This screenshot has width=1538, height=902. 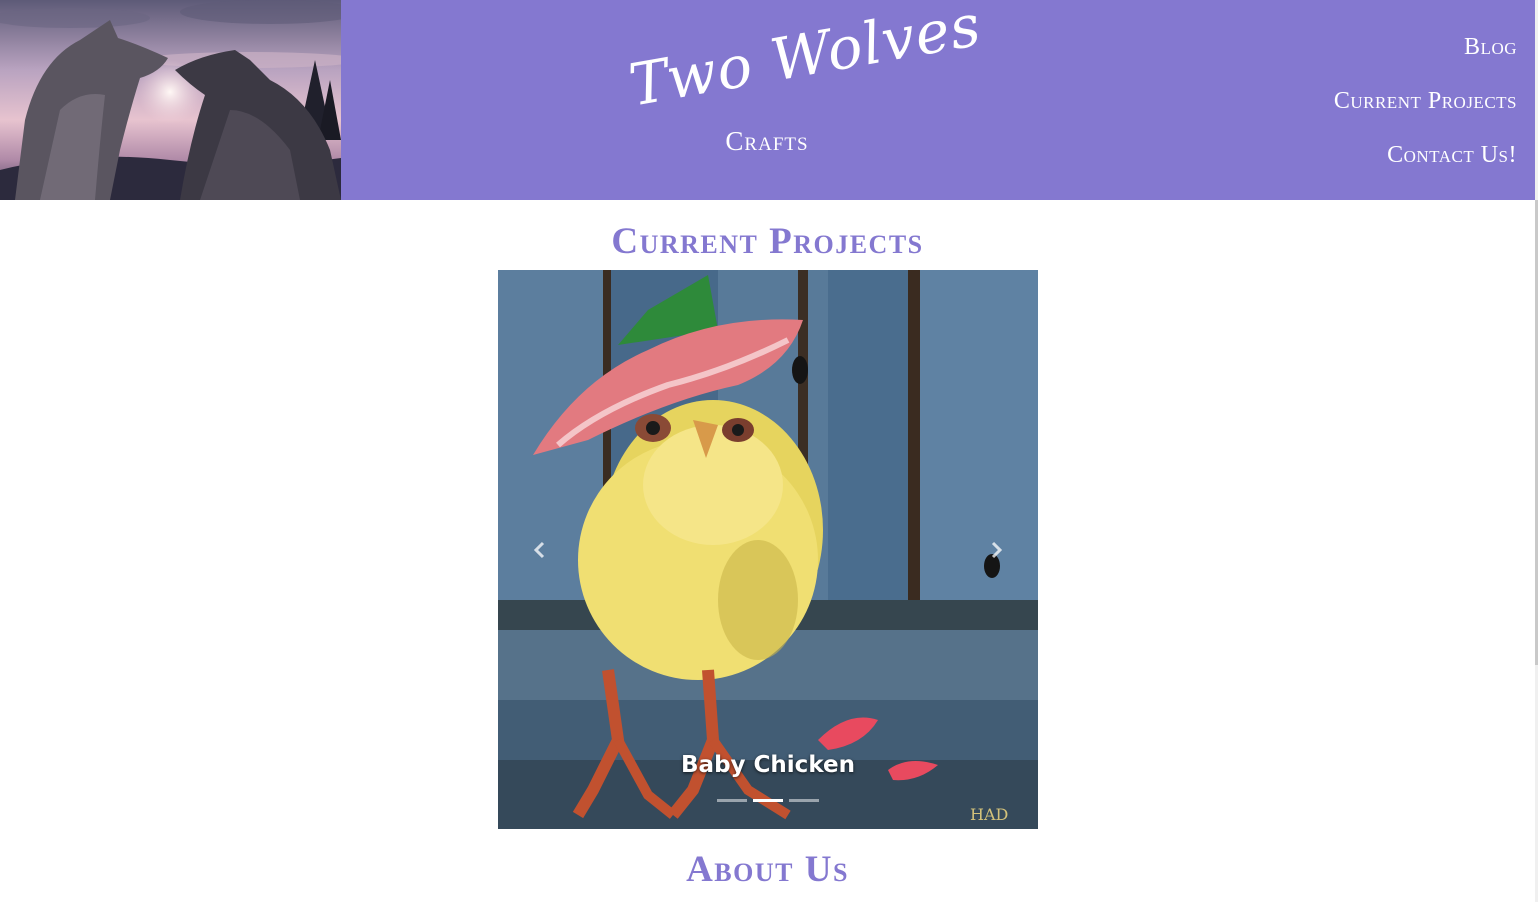 What do you see at coordinates (767, 141) in the screenshot?
I see `logo-subtitle: Crafts` at bounding box center [767, 141].